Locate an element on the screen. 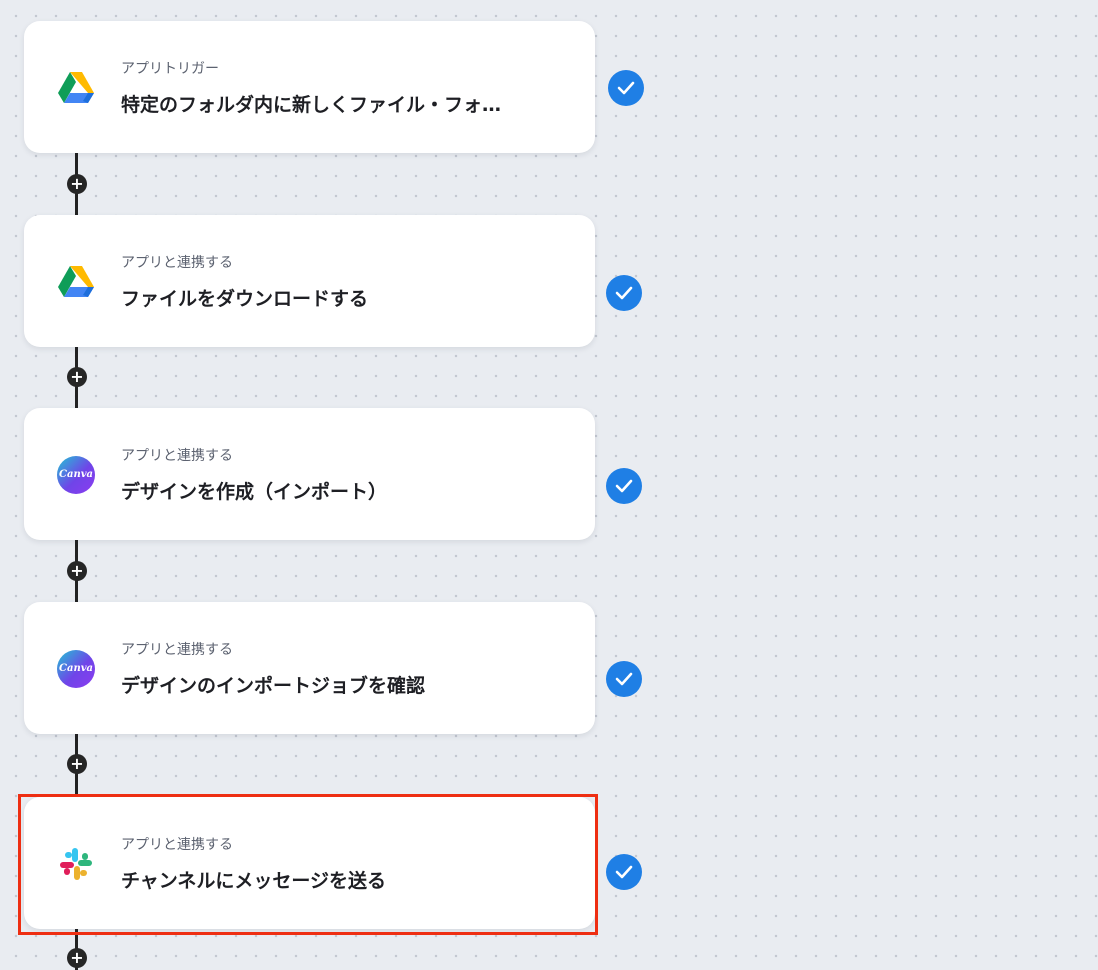 Image resolution: width=1098 pixels, height=970 pixels. flow-step-card: Canva アプリと連携する デザインのインポートジョブを確認 is located at coordinates (309, 668).